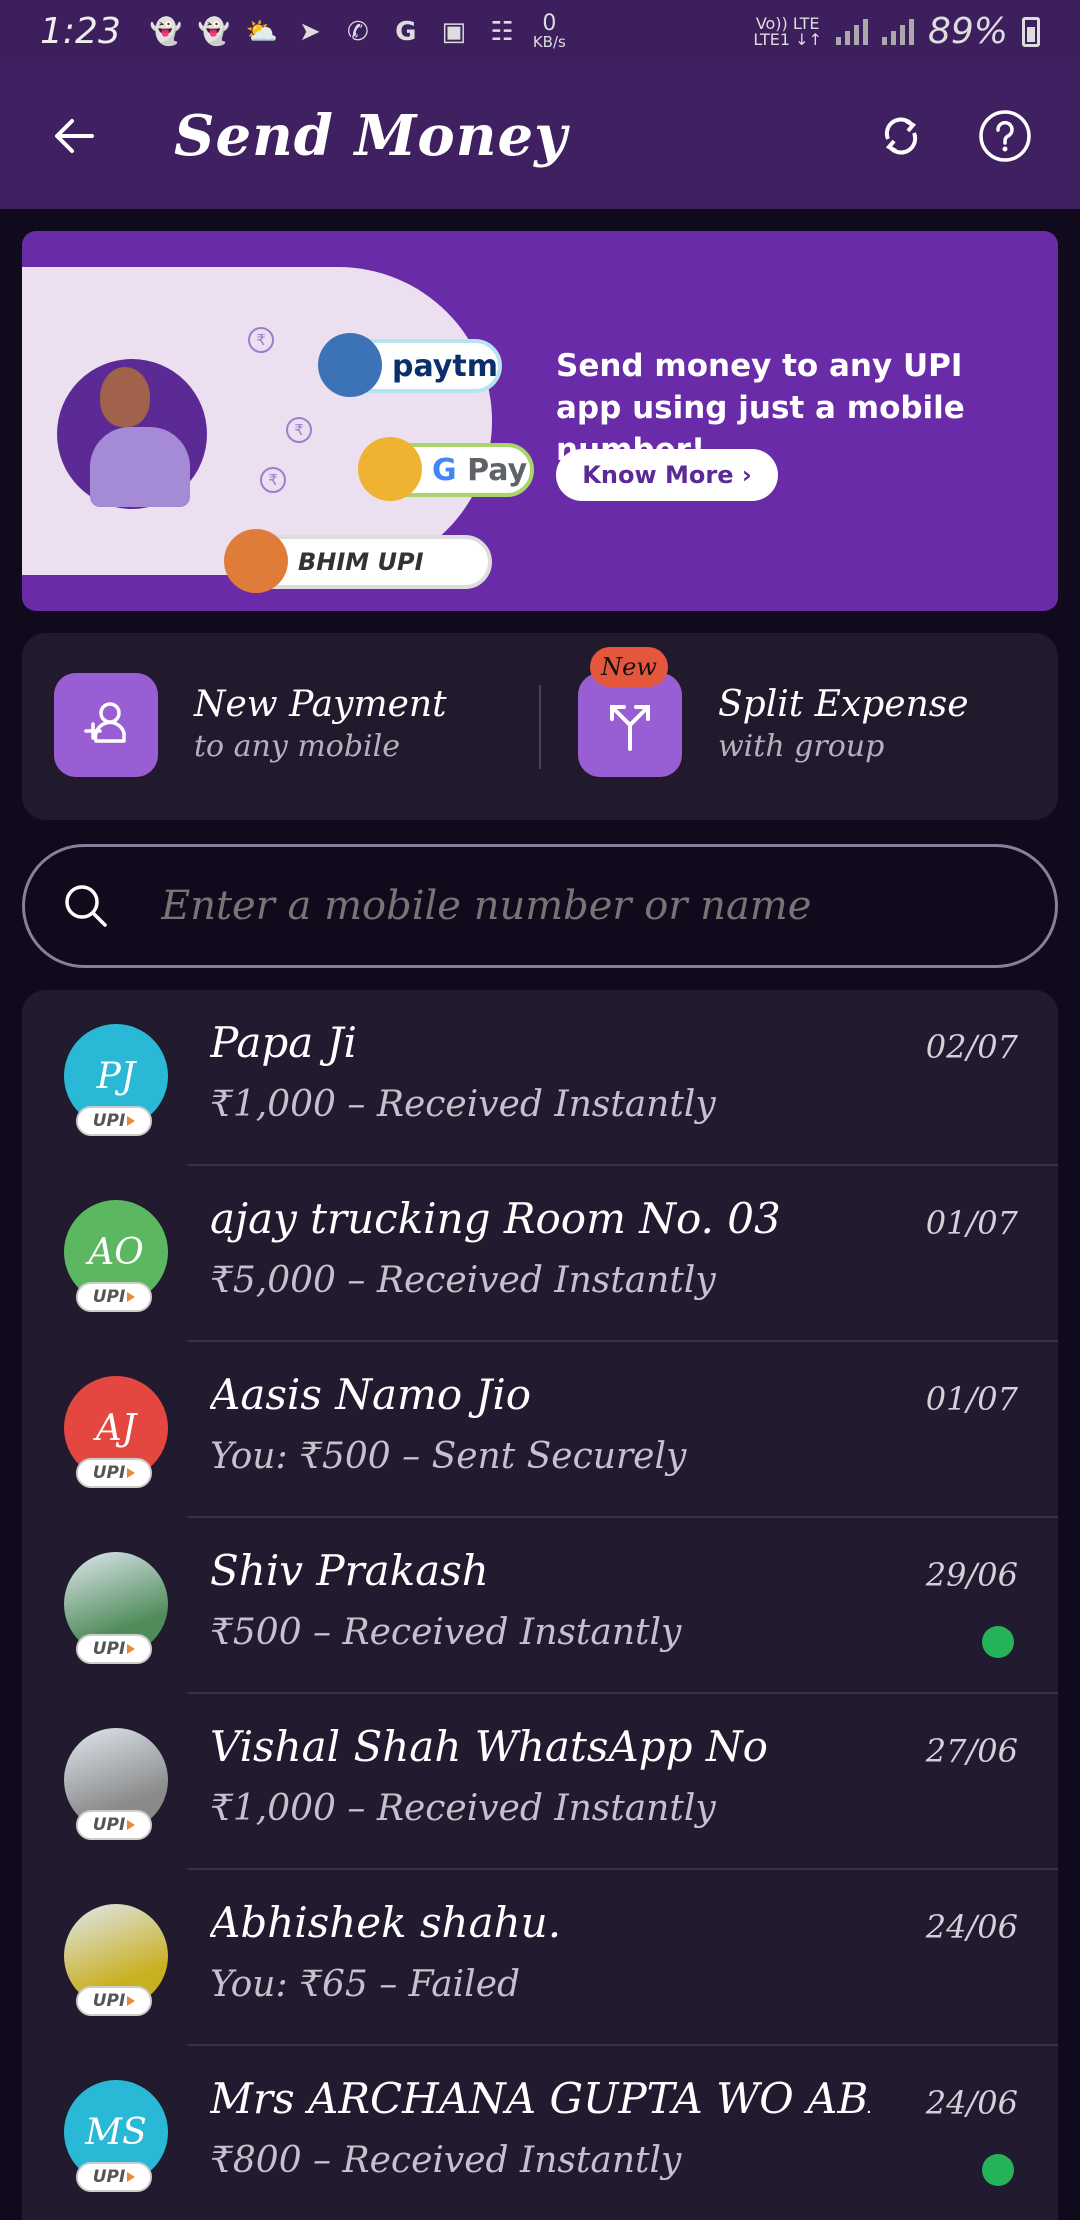  Describe the element at coordinates (667, 475) in the screenshot. I see `know-more-button: Know More ›` at that location.